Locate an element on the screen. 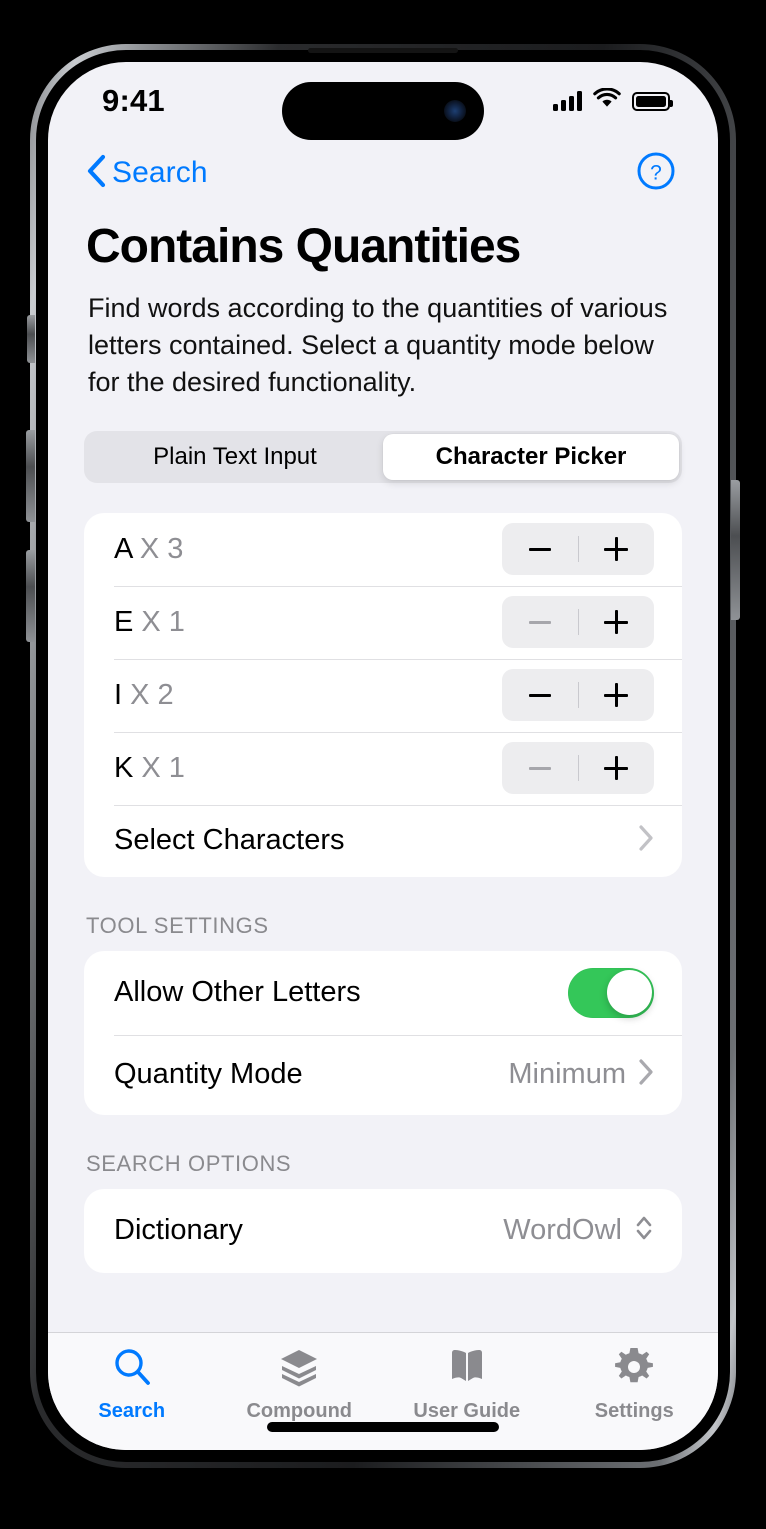 The image size is (766, 1529). back-button: Search is located at coordinates (147, 173).